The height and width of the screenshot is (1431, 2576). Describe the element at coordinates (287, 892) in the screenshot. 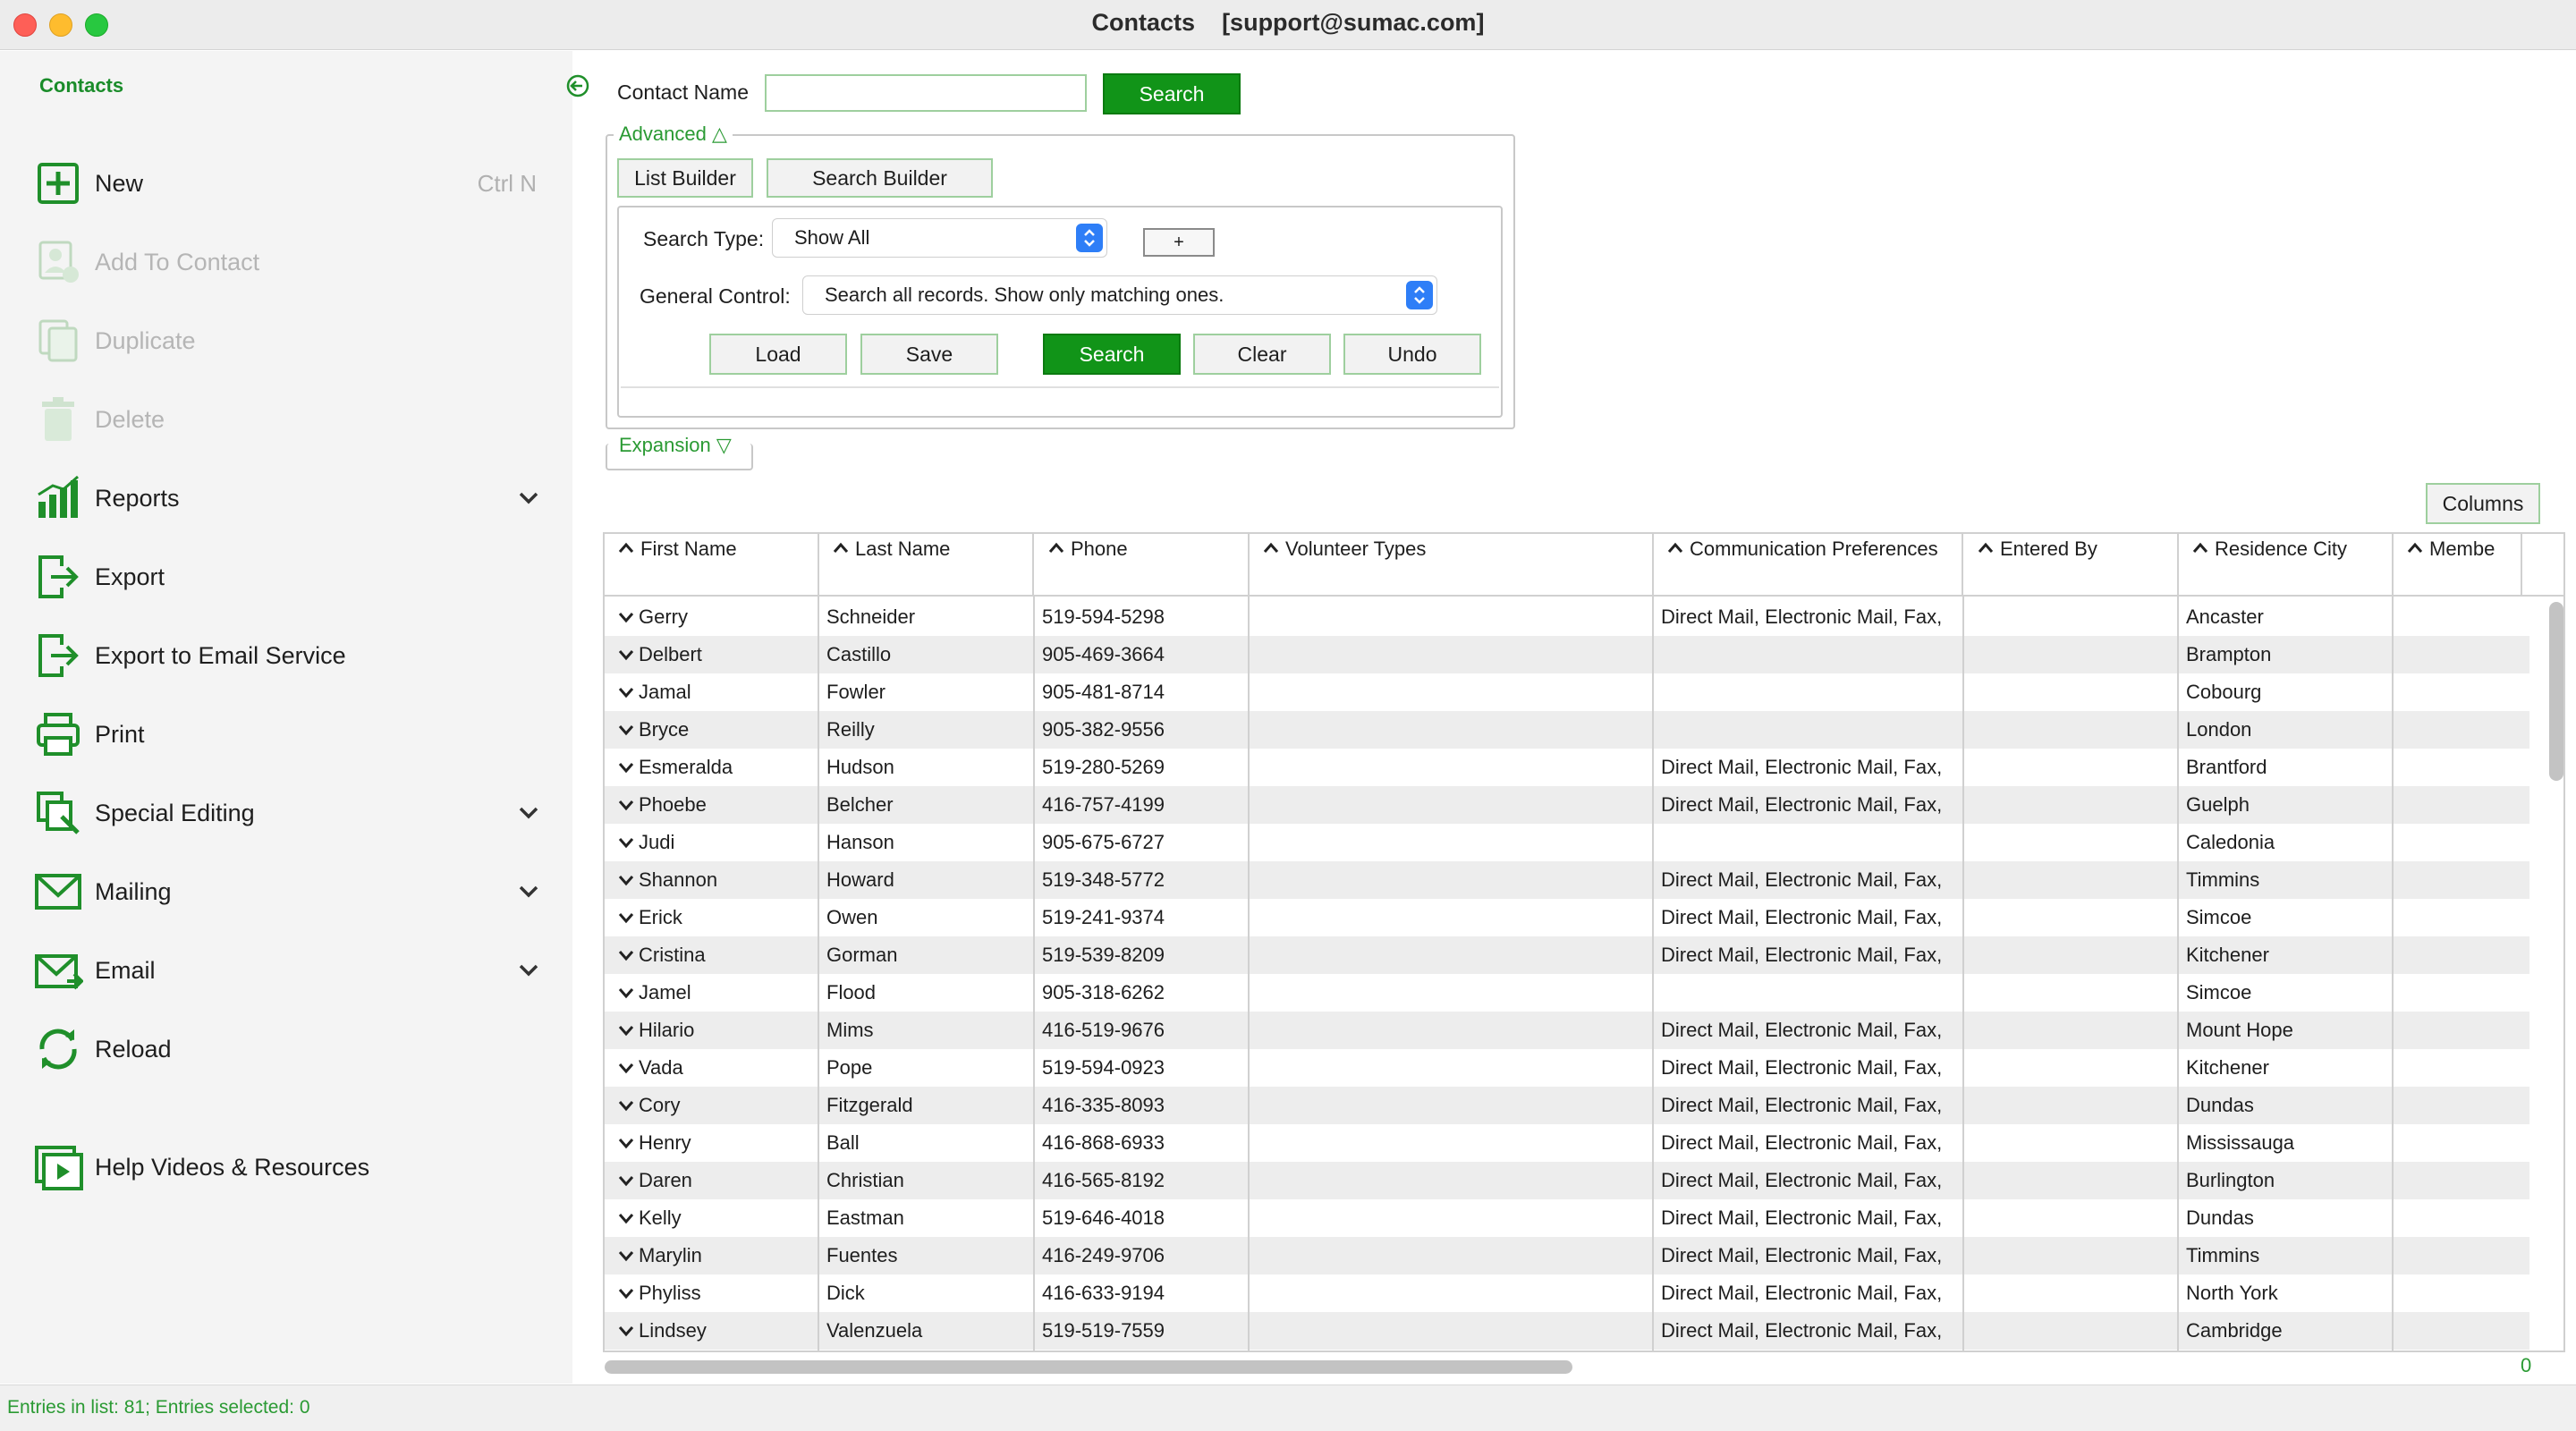

I see `sidebar-item-mailing: Mailing` at that location.